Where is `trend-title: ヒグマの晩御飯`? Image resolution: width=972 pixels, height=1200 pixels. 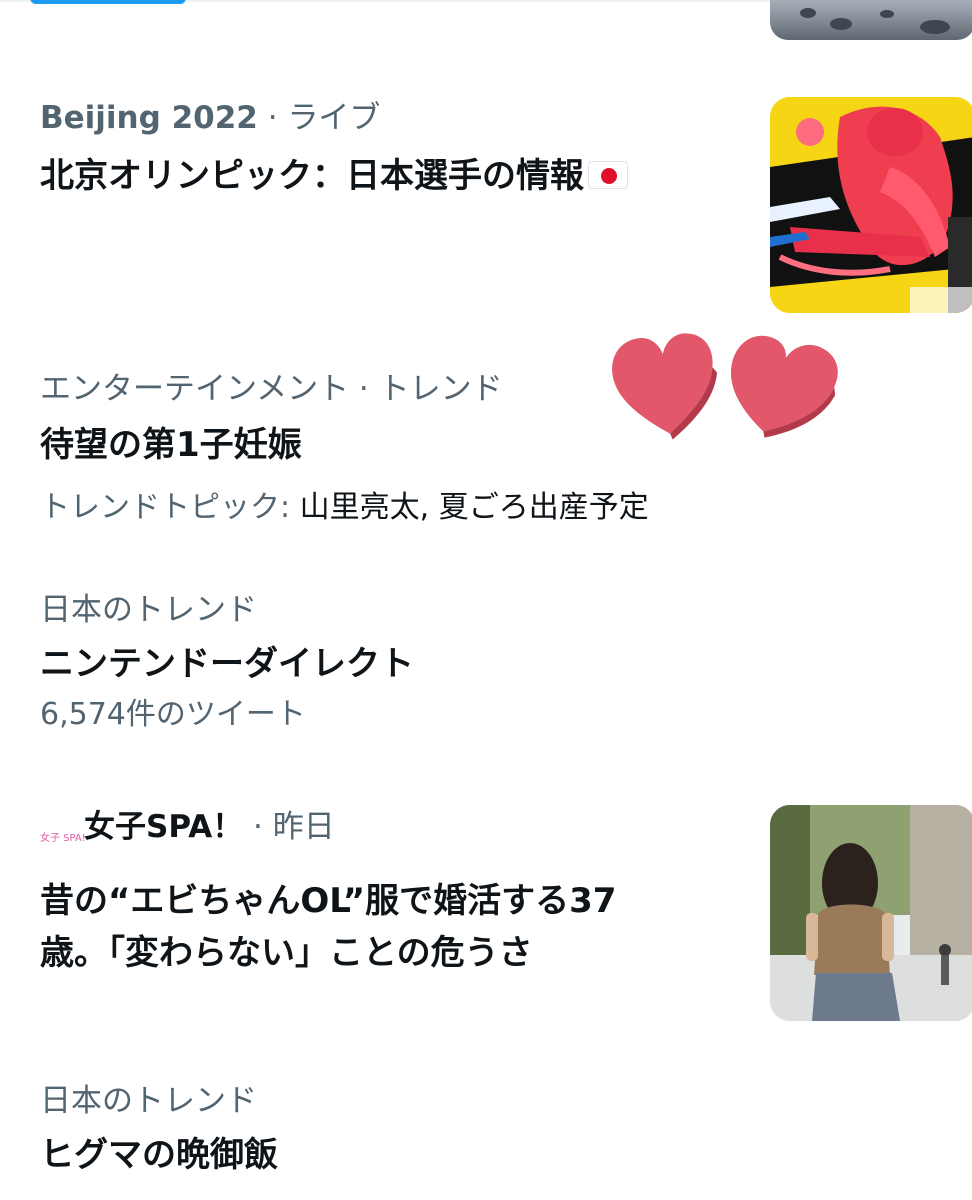
trend-title: ヒグマの晩御飯 is located at coordinates (159, 1155).